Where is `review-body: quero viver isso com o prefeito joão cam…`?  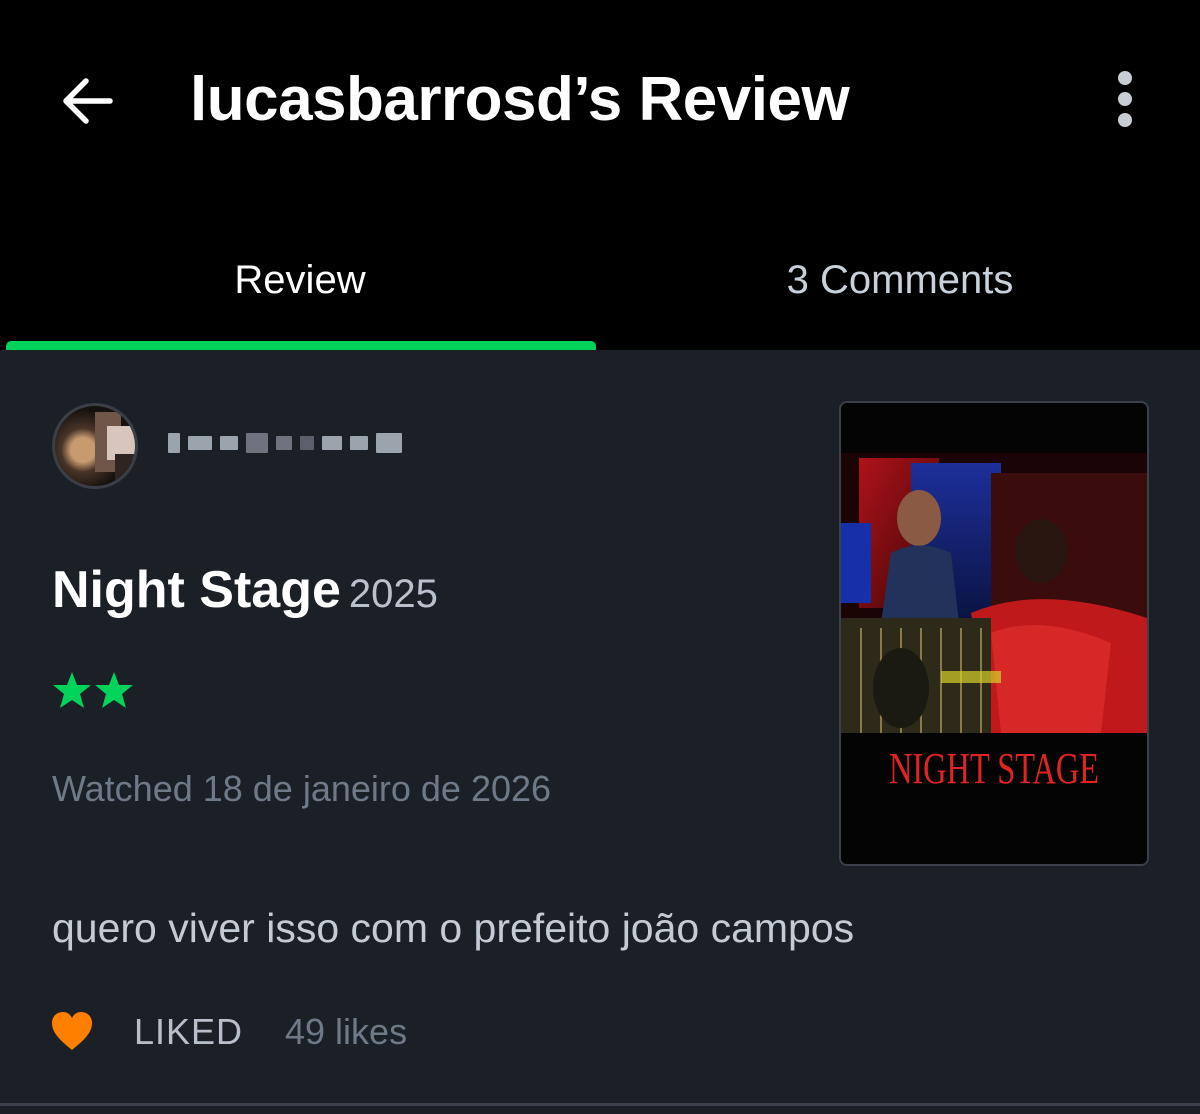
review-body: quero viver isso com o prefeito joão cam… is located at coordinates (453, 928).